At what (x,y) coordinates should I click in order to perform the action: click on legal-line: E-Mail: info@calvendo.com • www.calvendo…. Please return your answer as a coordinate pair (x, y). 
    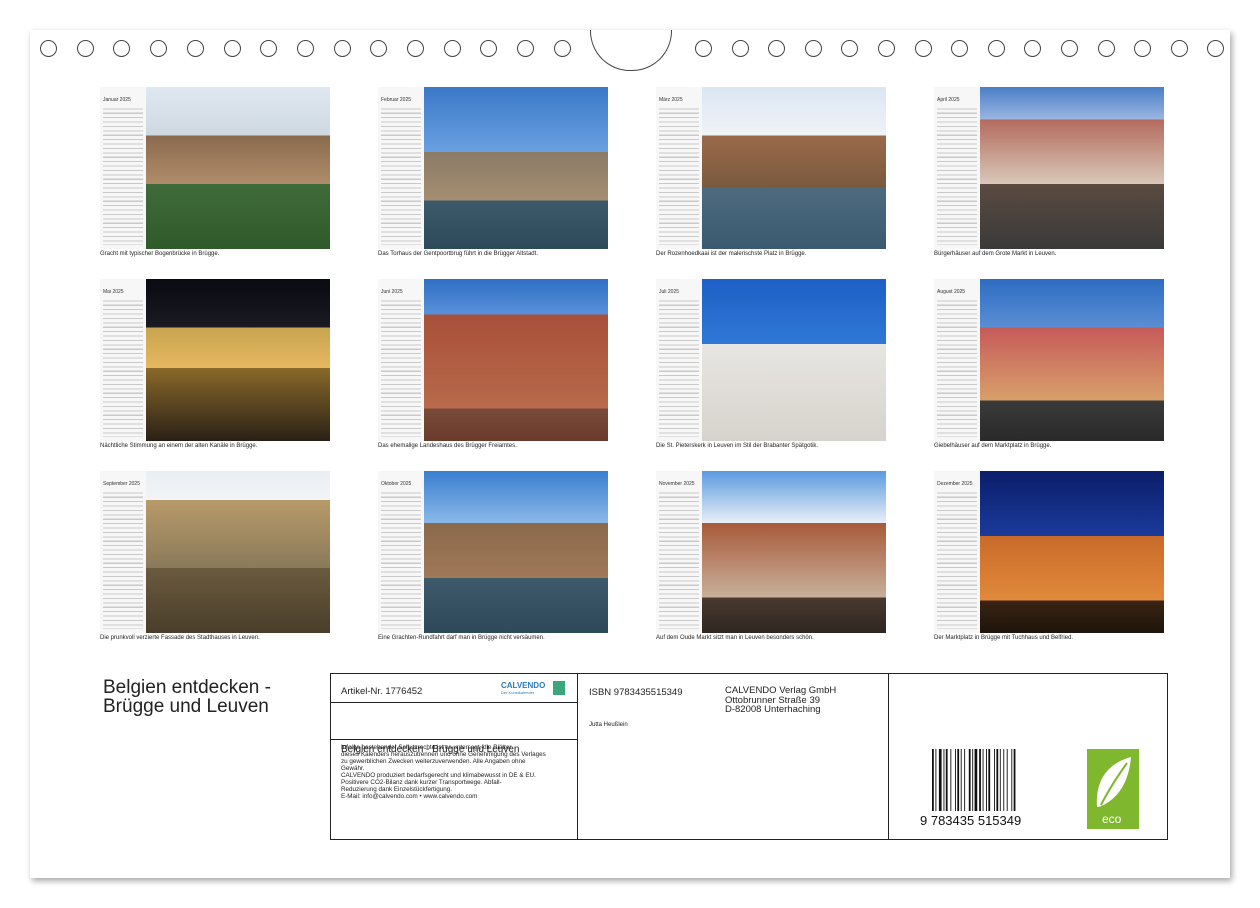
    Looking at the image, I should click on (409, 796).